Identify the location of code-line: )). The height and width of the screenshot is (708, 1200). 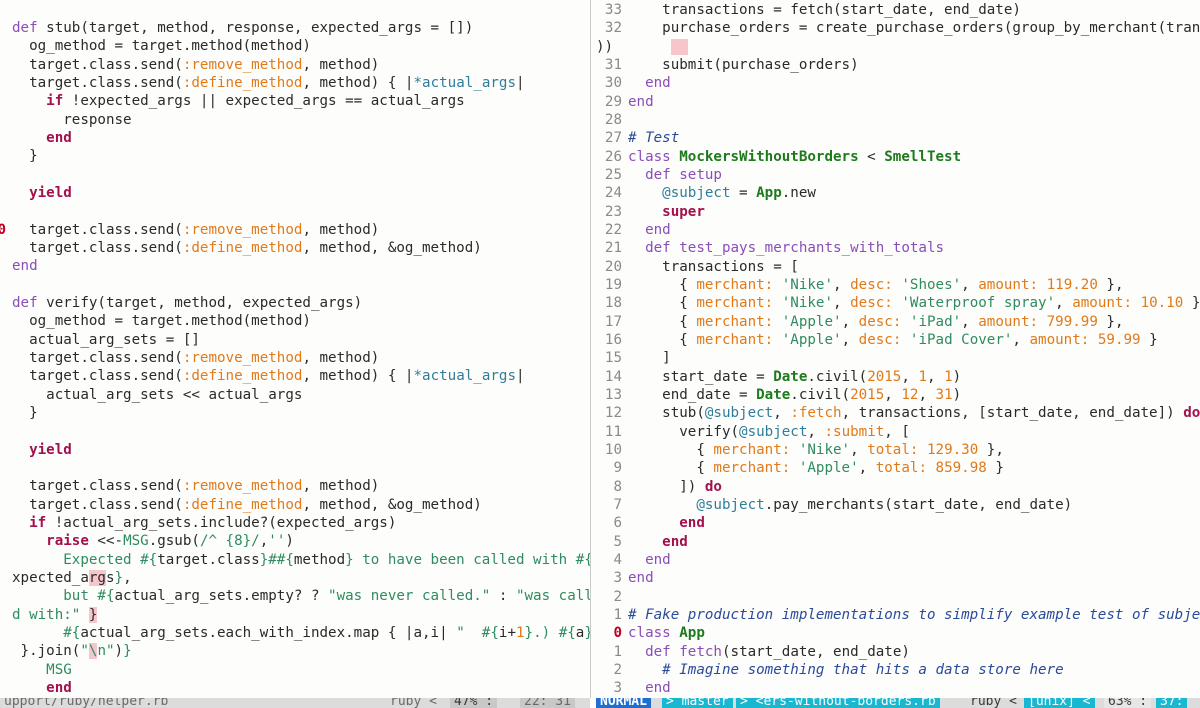
(898, 47).